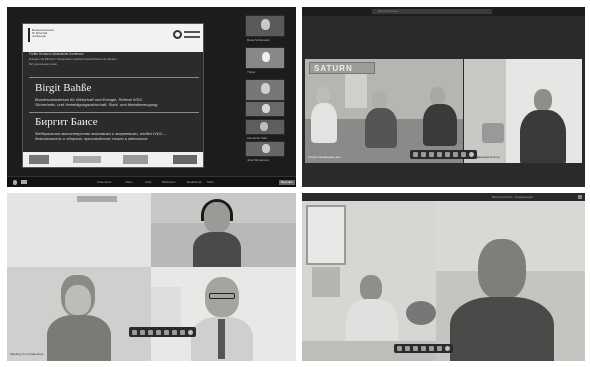 The image size is (590, 367). What do you see at coordinates (223, 314) in the screenshot?
I see `video-tile-glasses` at bounding box center [223, 314].